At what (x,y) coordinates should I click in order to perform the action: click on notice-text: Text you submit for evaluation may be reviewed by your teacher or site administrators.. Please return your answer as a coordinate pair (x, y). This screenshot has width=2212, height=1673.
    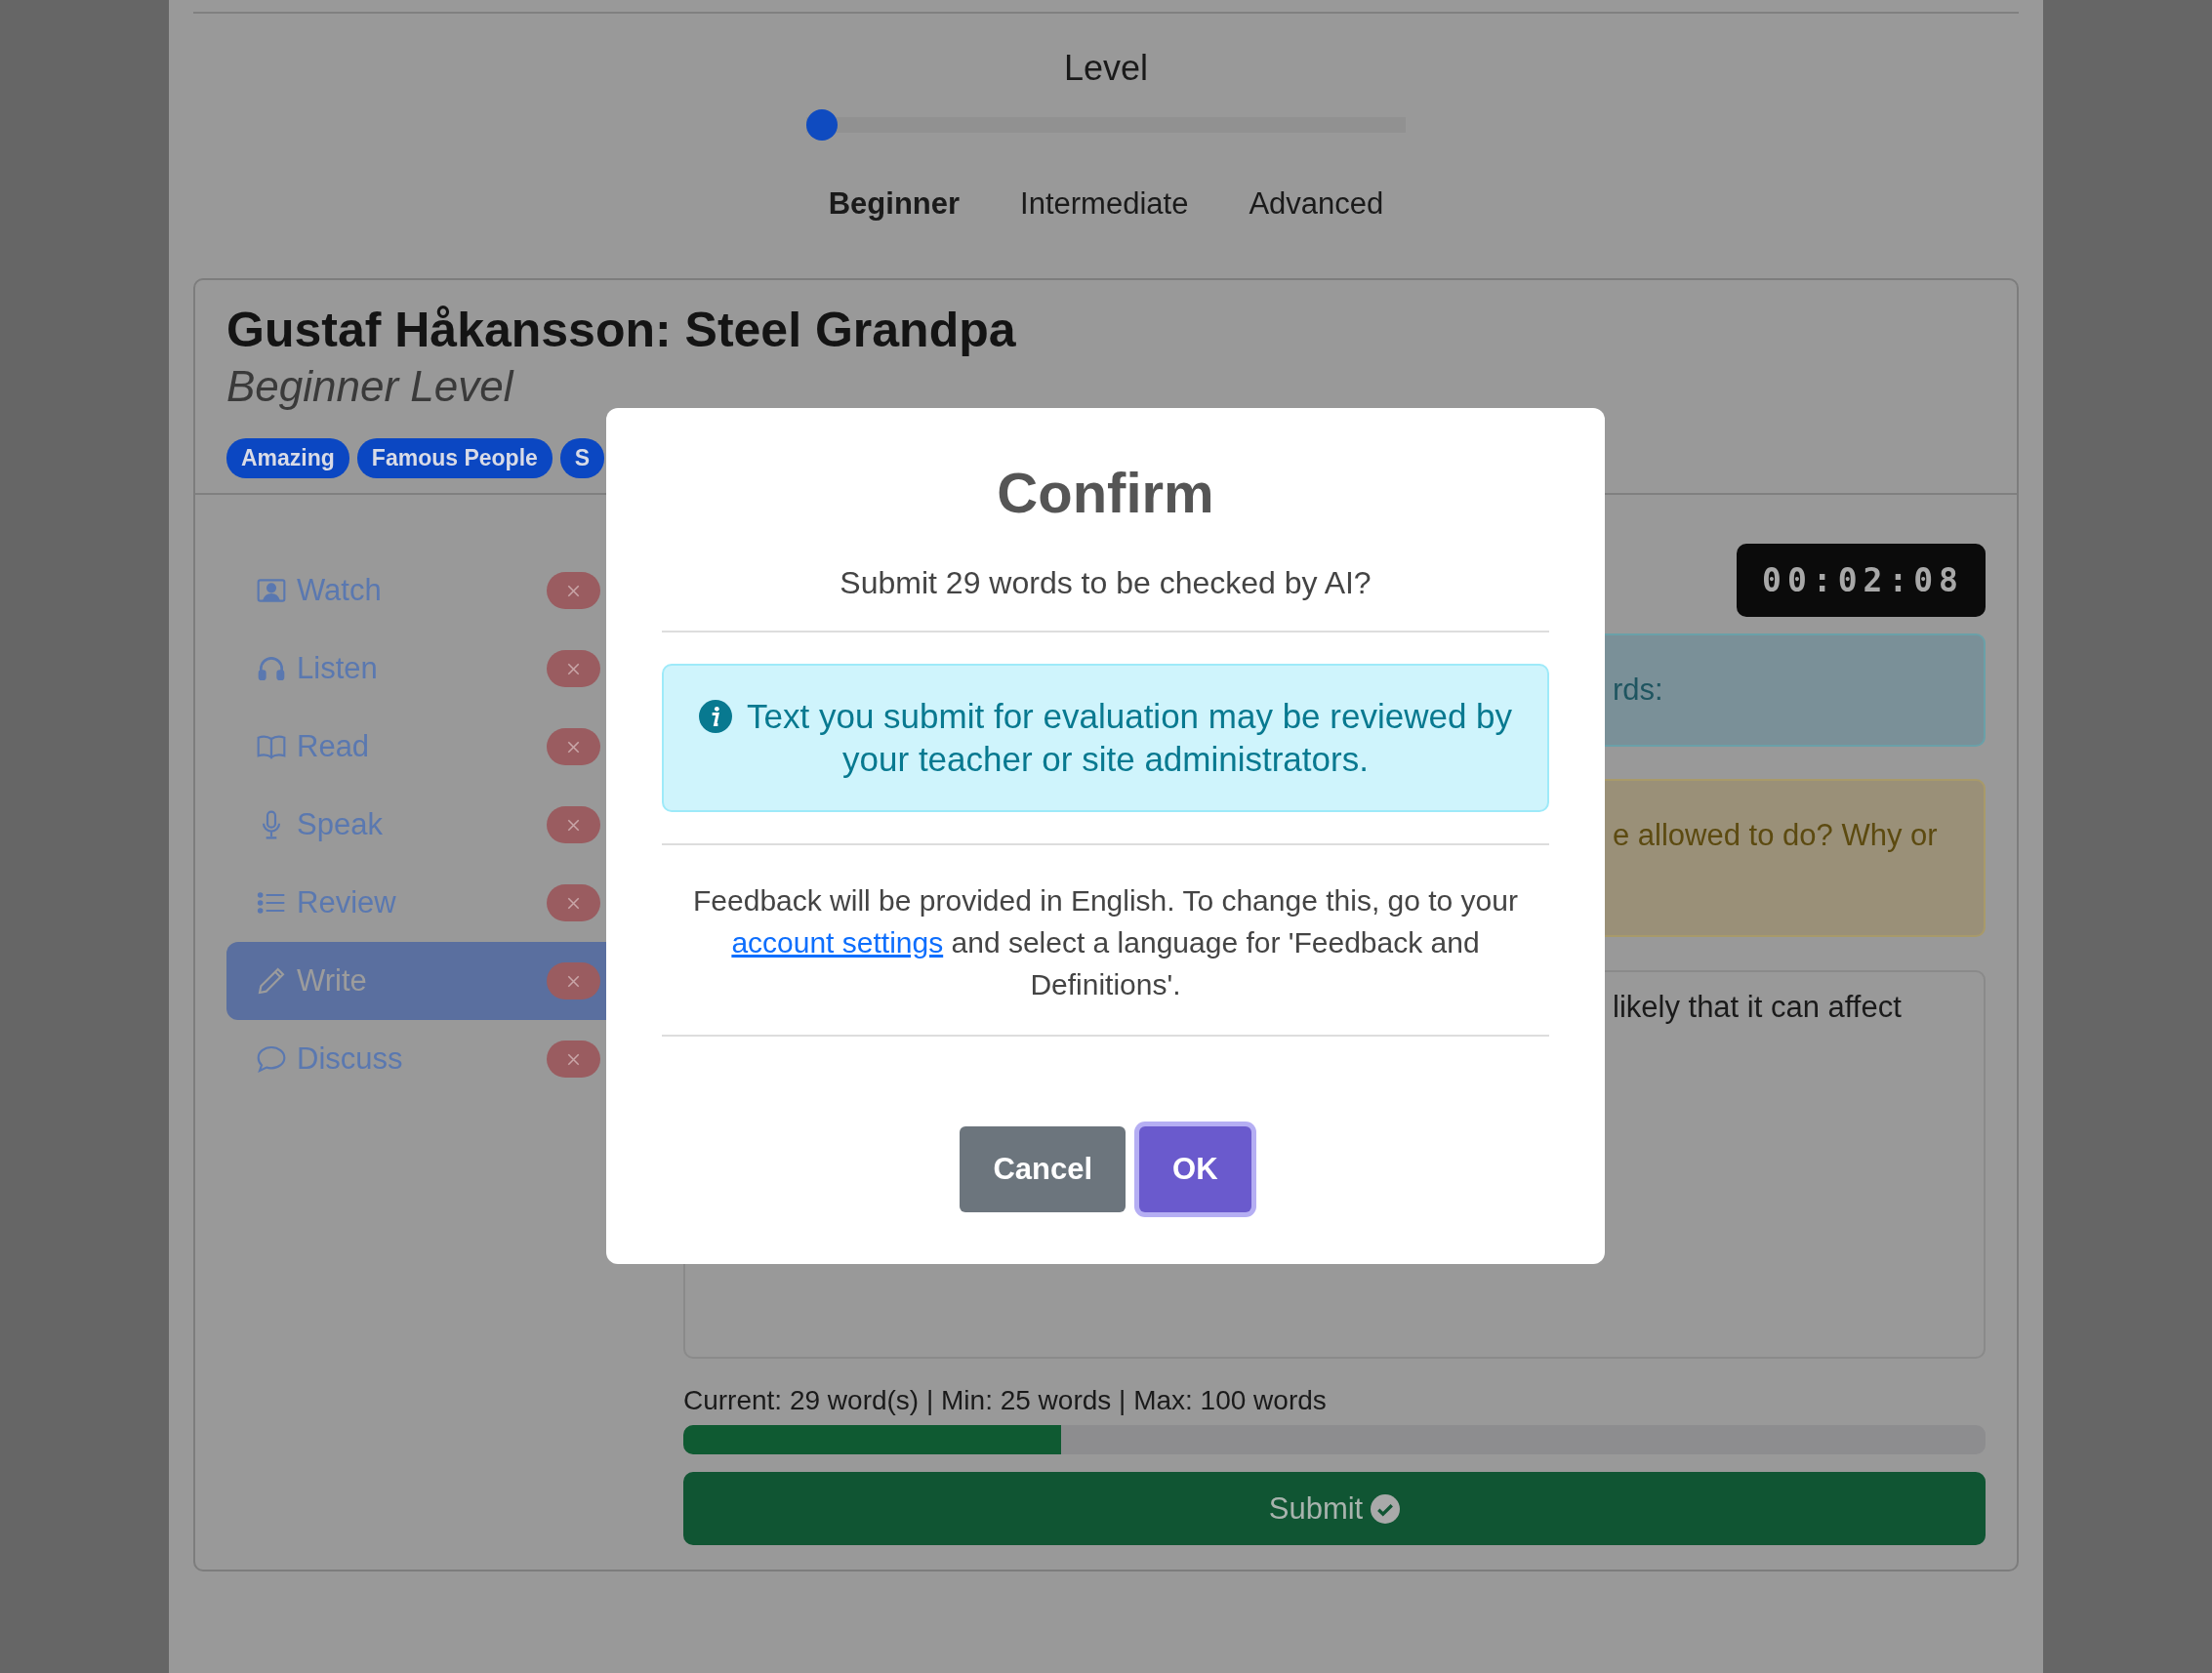
    Looking at the image, I should click on (1130, 738).